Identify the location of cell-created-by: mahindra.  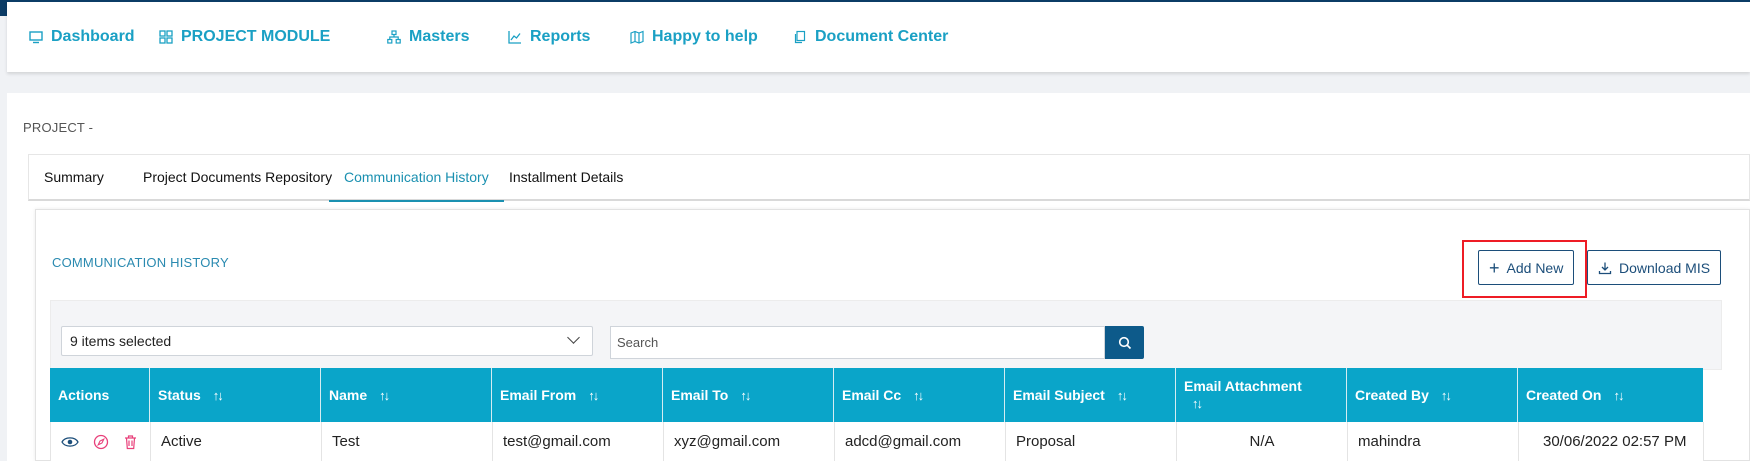
(1433, 441).